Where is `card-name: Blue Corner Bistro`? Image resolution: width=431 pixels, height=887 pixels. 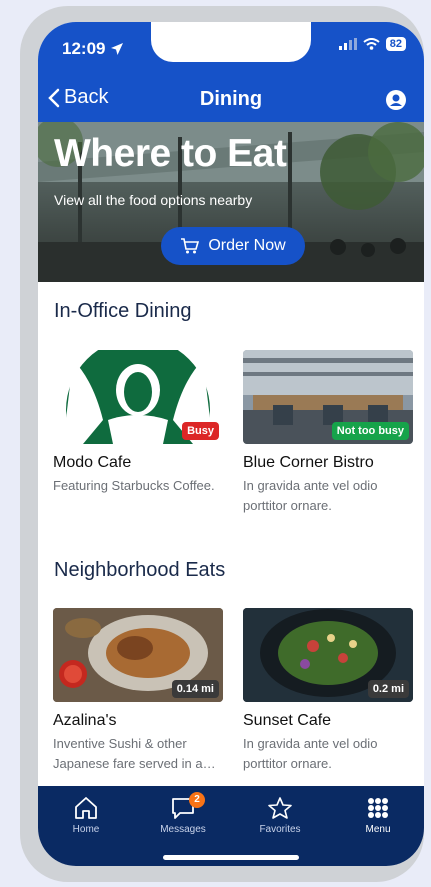 card-name: Blue Corner Bistro is located at coordinates (308, 462).